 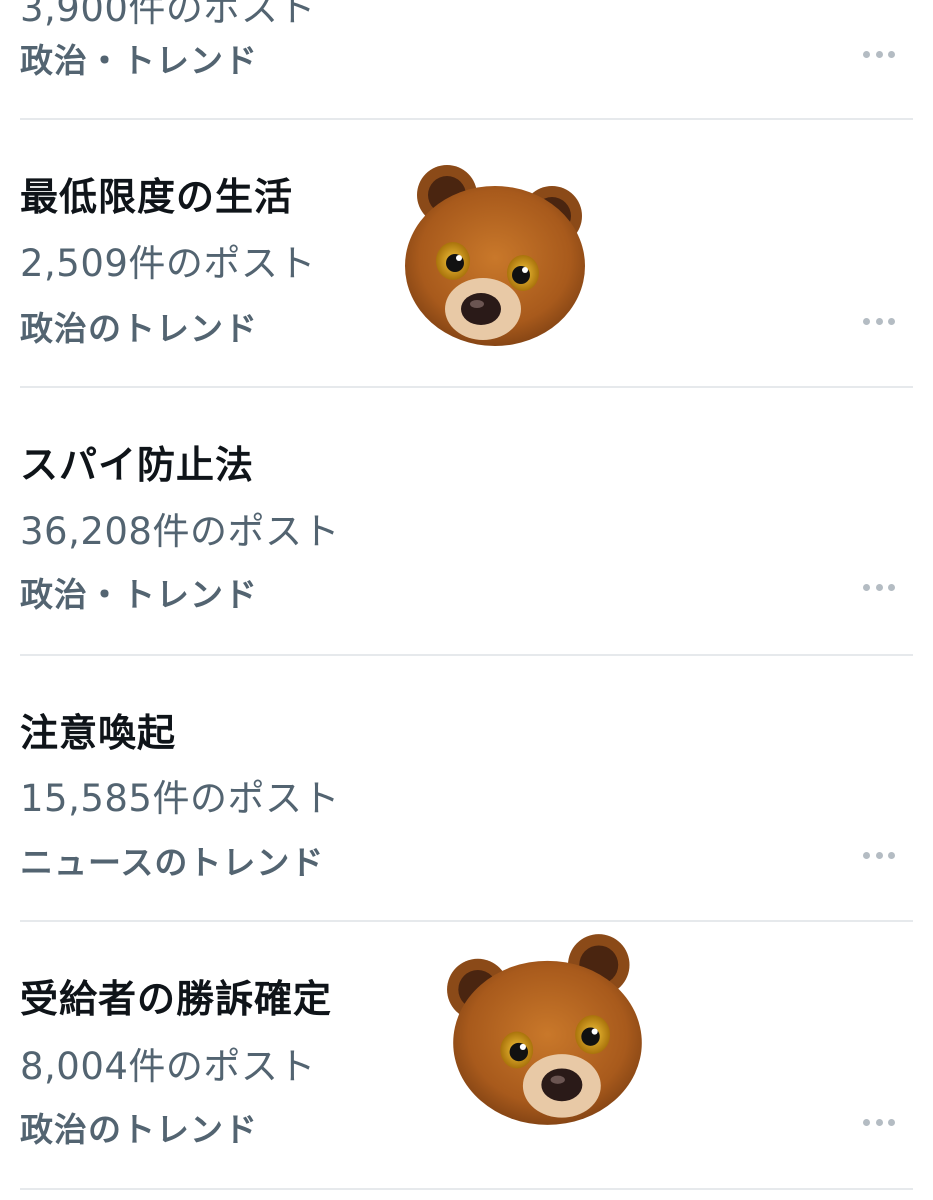 What do you see at coordinates (466, 60) in the screenshot?
I see `trend-item: 3,900件のポスト 政治・トレンド` at bounding box center [466, 60].